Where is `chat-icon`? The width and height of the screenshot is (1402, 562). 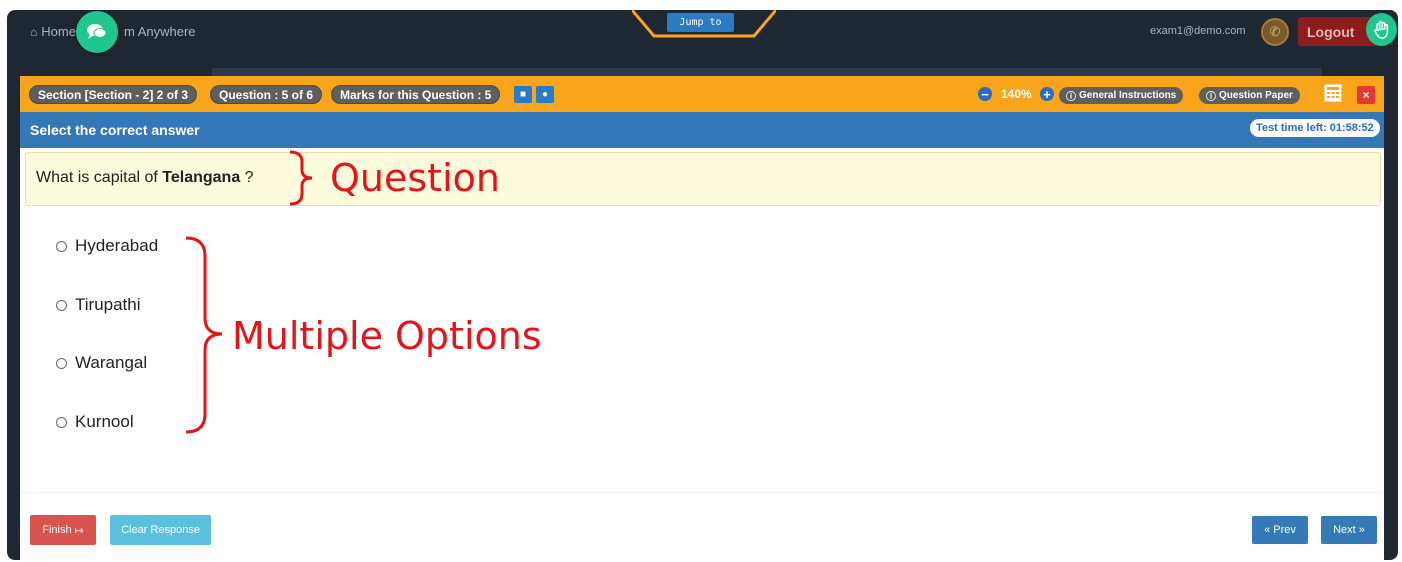 chat-icon is located at coordinates (97, 31).